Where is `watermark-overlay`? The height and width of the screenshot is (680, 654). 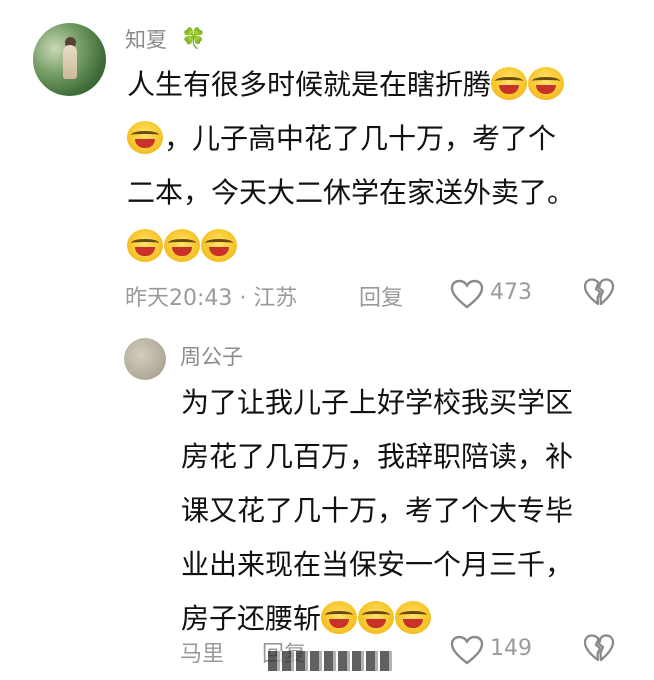 watermark-overlay is located at coordinates (330, 661).